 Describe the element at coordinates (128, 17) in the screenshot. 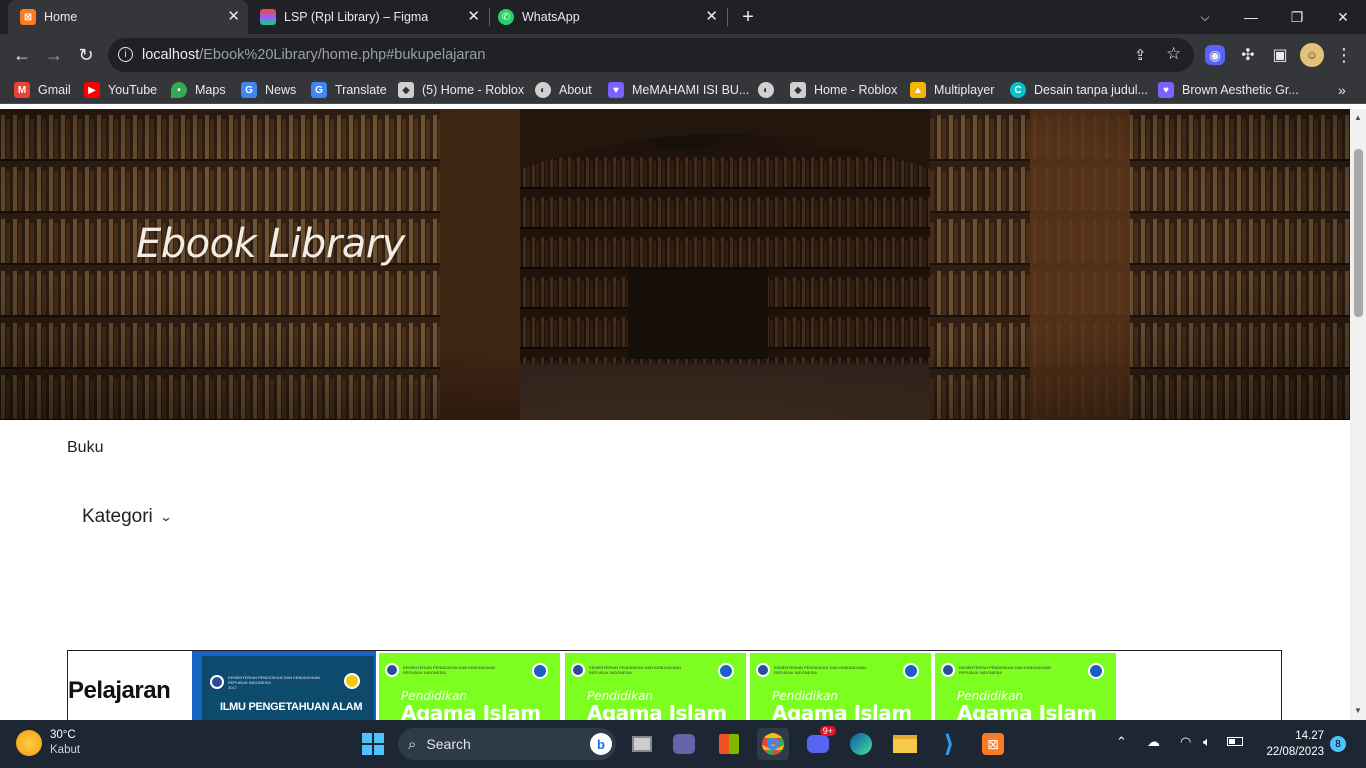

I see `tab-home: ⊠ Home ✕` at that location.